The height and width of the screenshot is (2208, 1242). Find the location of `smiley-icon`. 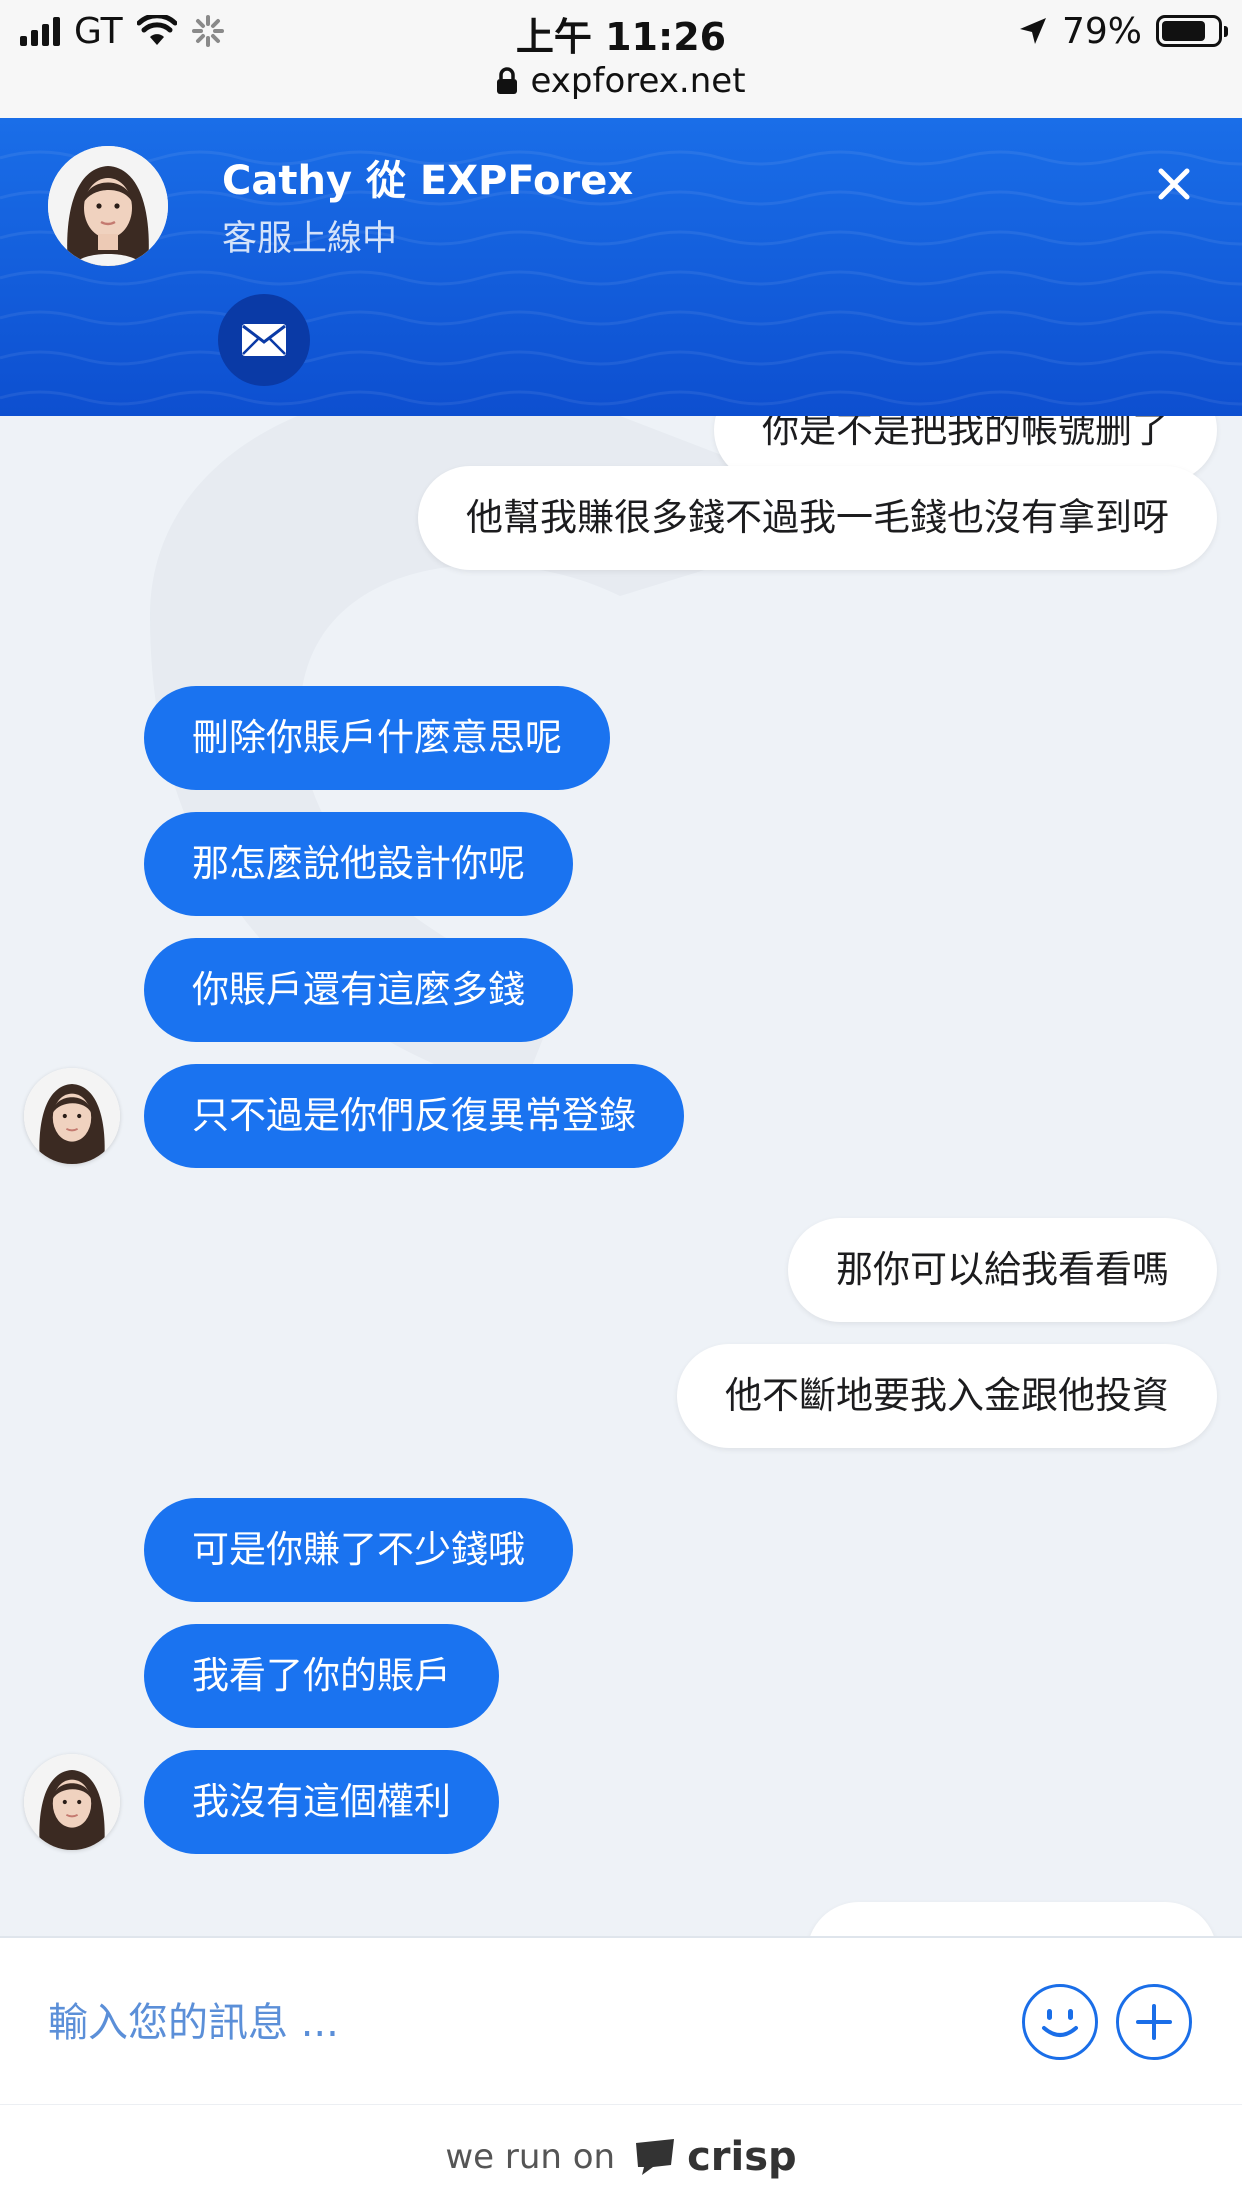

smiley-icon is located at coordinates (1060, 2023).